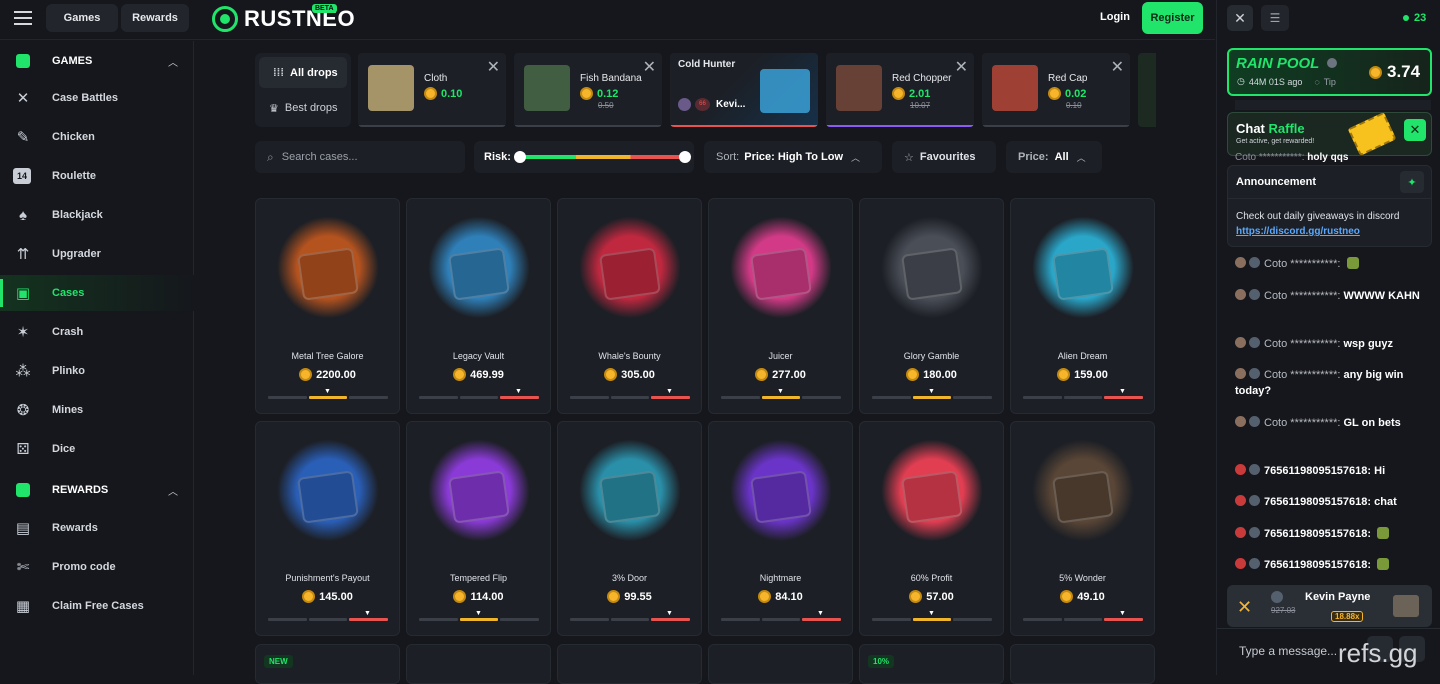 Image resolution: width=1440 pixels, height=684 pixels. What do you see at coordinates (913, 374) in the screenshot?
I see `coin-icon` at bounding box center [913, 374].